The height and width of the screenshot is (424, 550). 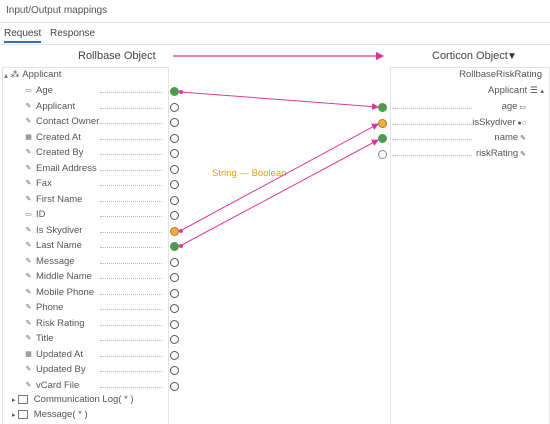 I want to click on filter-icon: ▼, so click(x=512, y=56).